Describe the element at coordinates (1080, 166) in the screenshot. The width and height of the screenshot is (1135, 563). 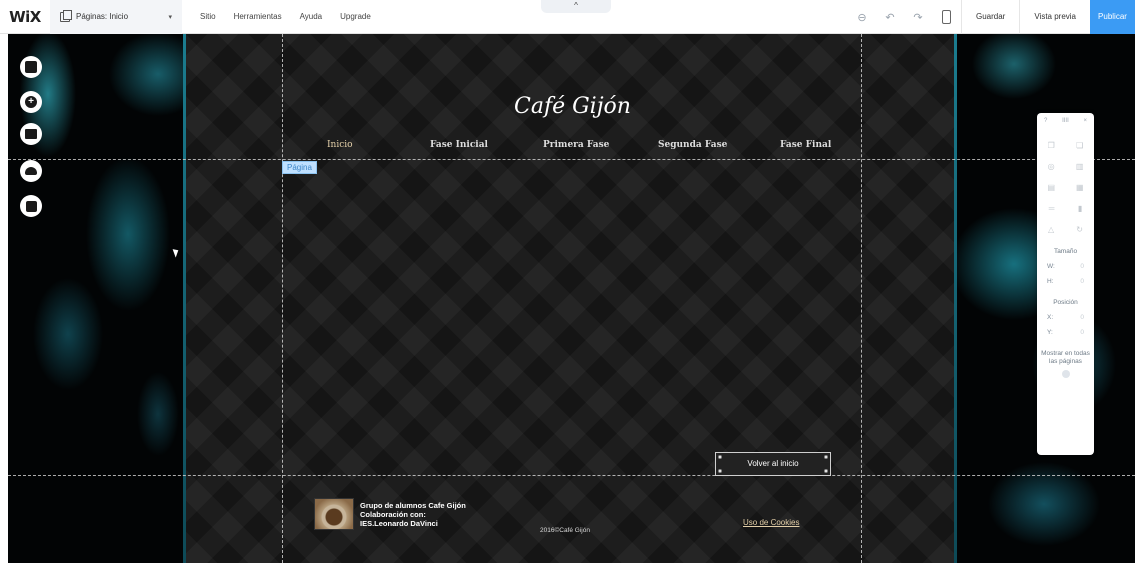
I see `delete-icon: ▥` at that location.